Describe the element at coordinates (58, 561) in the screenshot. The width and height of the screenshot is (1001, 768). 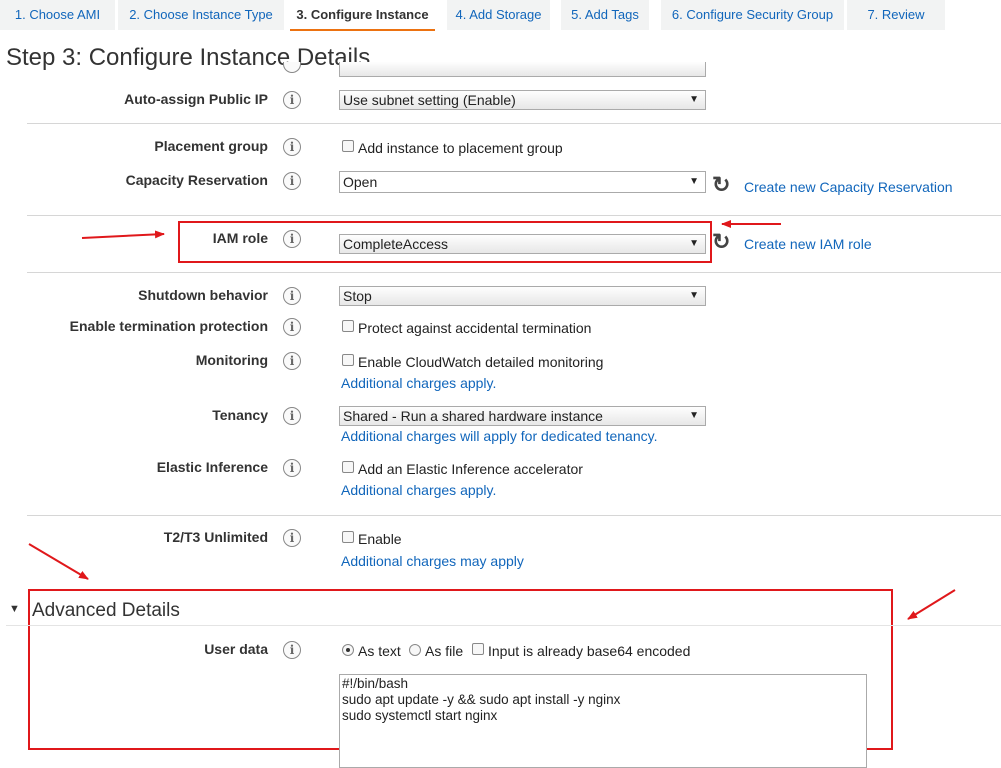
I see `arrow-to-advanced-details-left` at that location.